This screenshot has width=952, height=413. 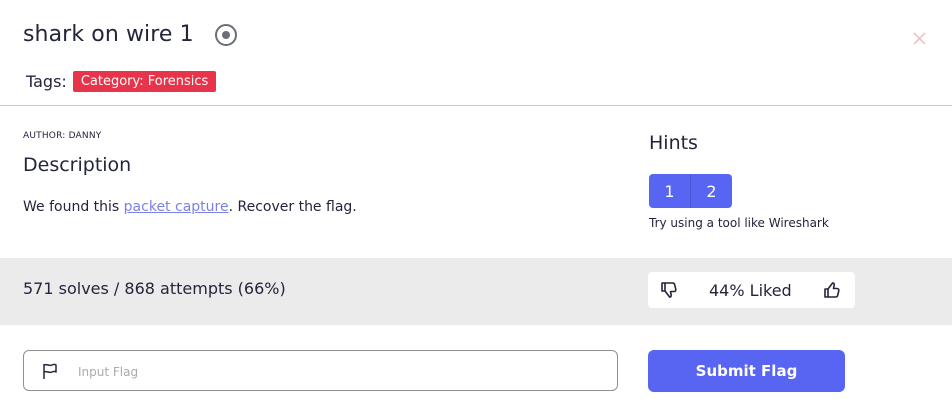 I want to click on liked-percentage: 44% Liked, so click(x=750, y=290).